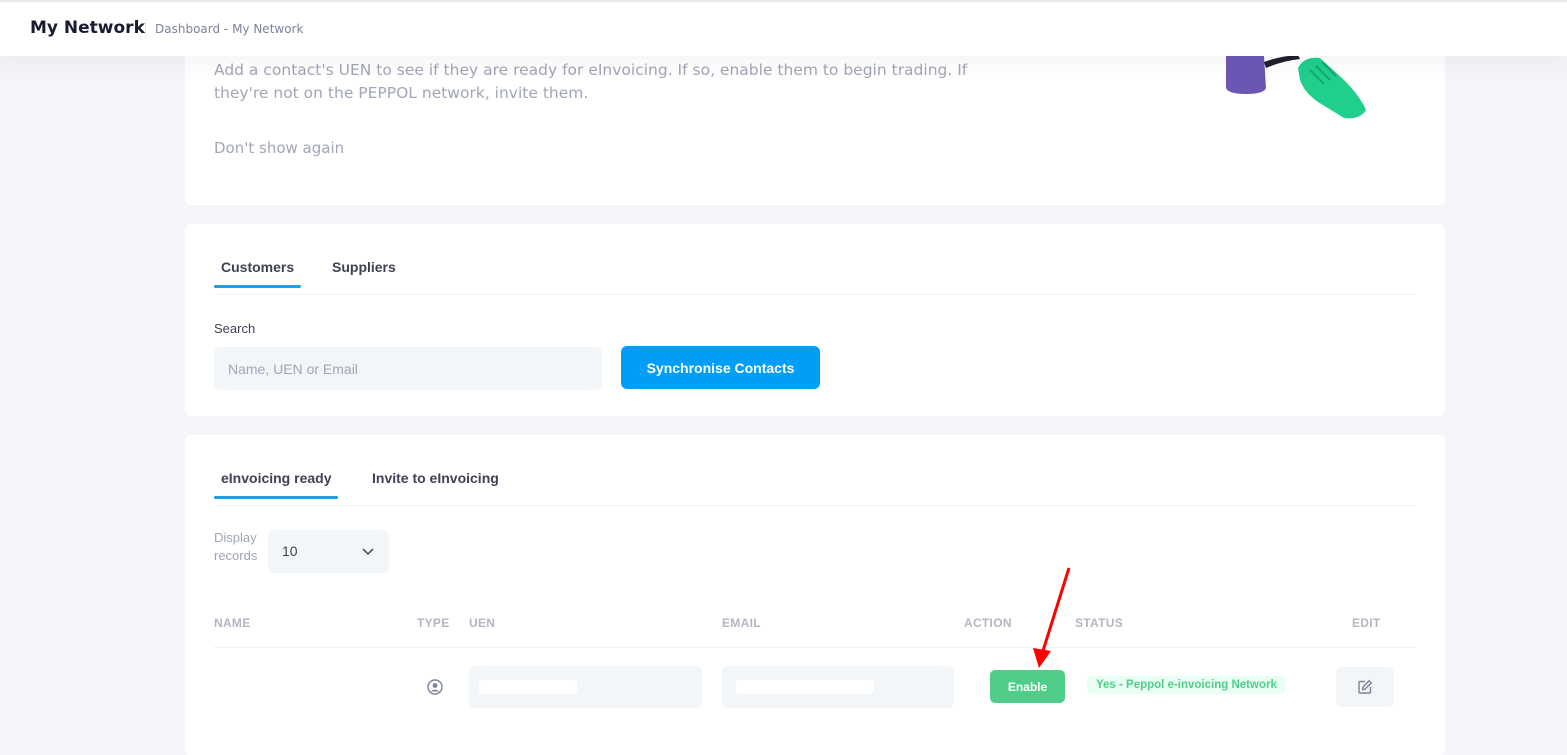  What do you see at coordinates (328, 551) in the screenshot?
I see `display-records-select: 10` at bounding box center [328, 551].